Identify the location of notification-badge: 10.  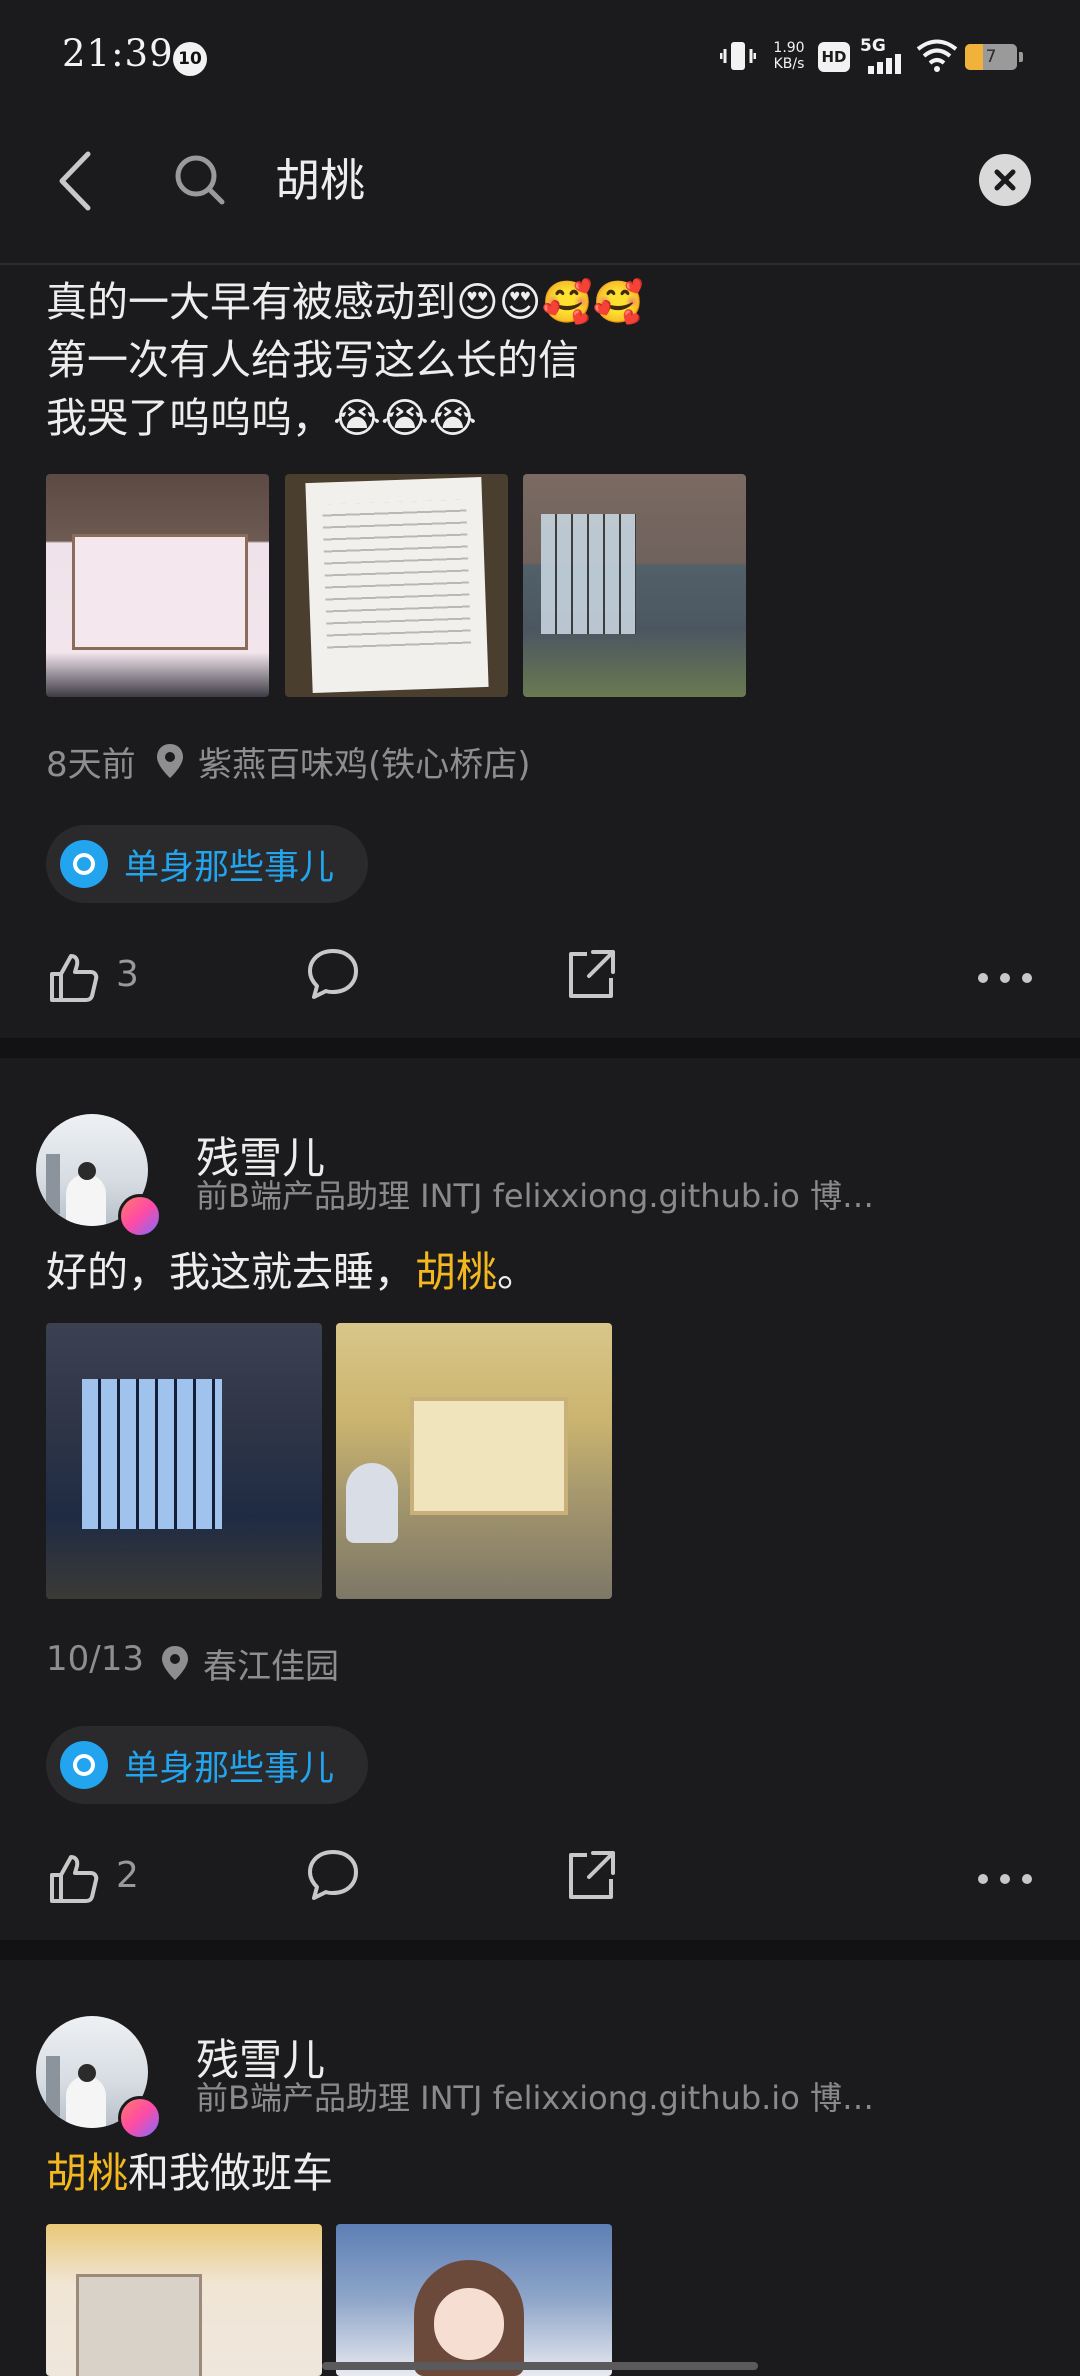
(190, 59).